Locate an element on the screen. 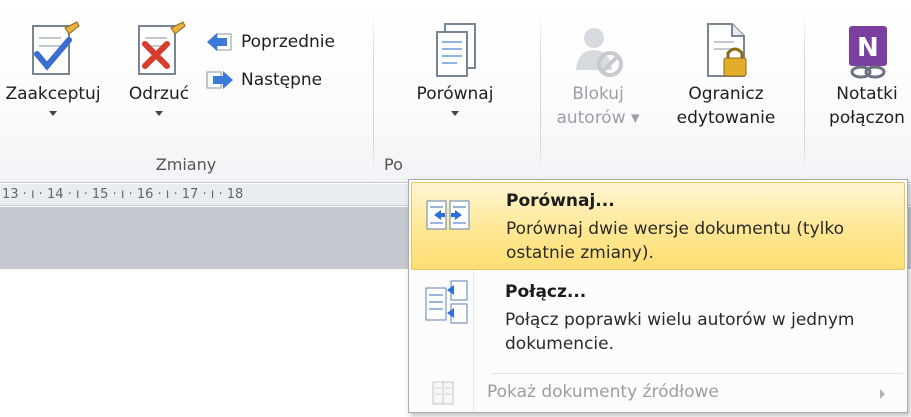 This screenshot has width=911, height=417. block-authors-label-1: Blokuj is located at coordinates (598, 94).